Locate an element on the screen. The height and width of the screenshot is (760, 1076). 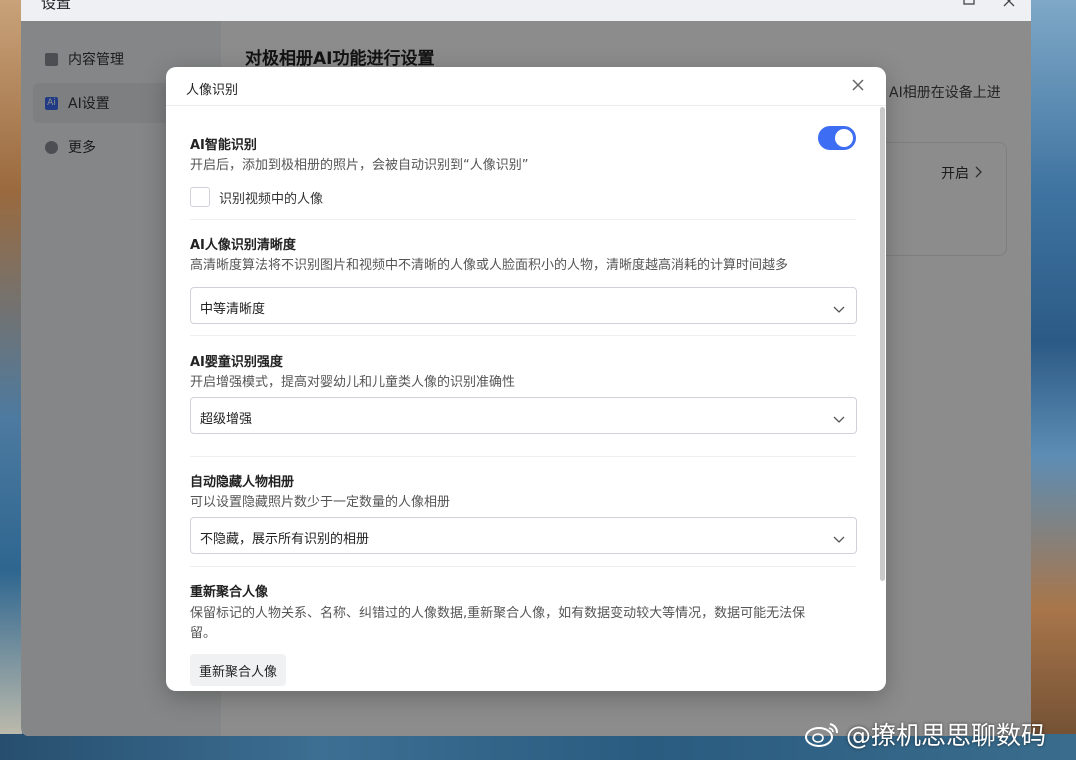
auto-hide-select-value: 不隐藏，展示所有识别的相册 is located at coordinates (285, 539).